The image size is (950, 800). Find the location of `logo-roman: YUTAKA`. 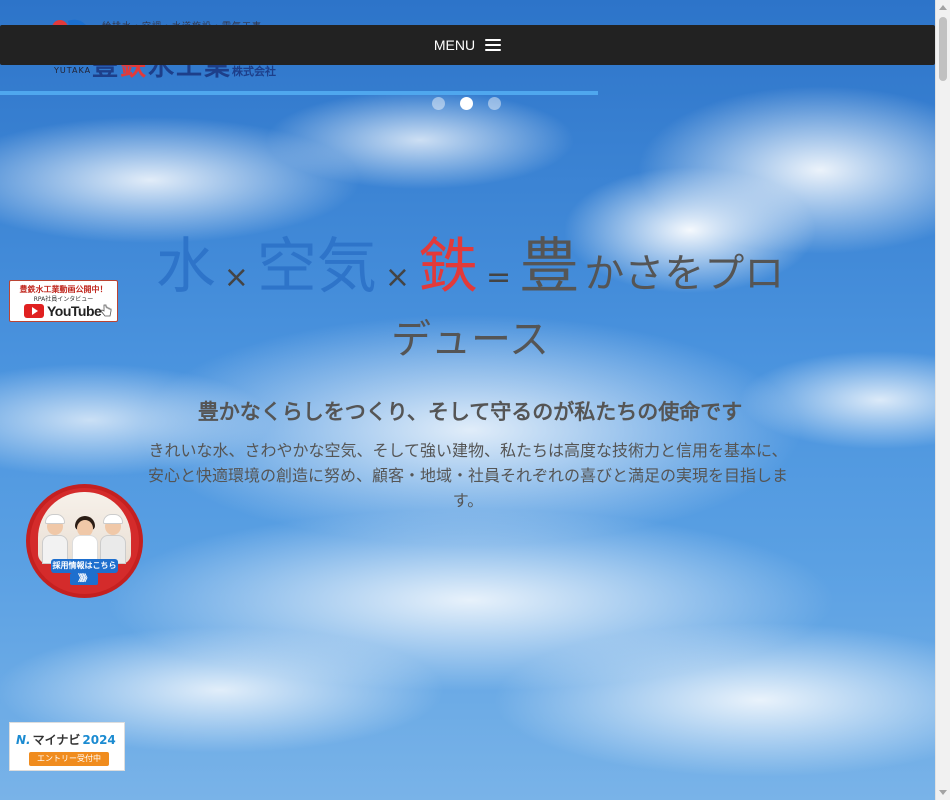

logo-roman: YUTAKA is located at coordinates (73, 70).